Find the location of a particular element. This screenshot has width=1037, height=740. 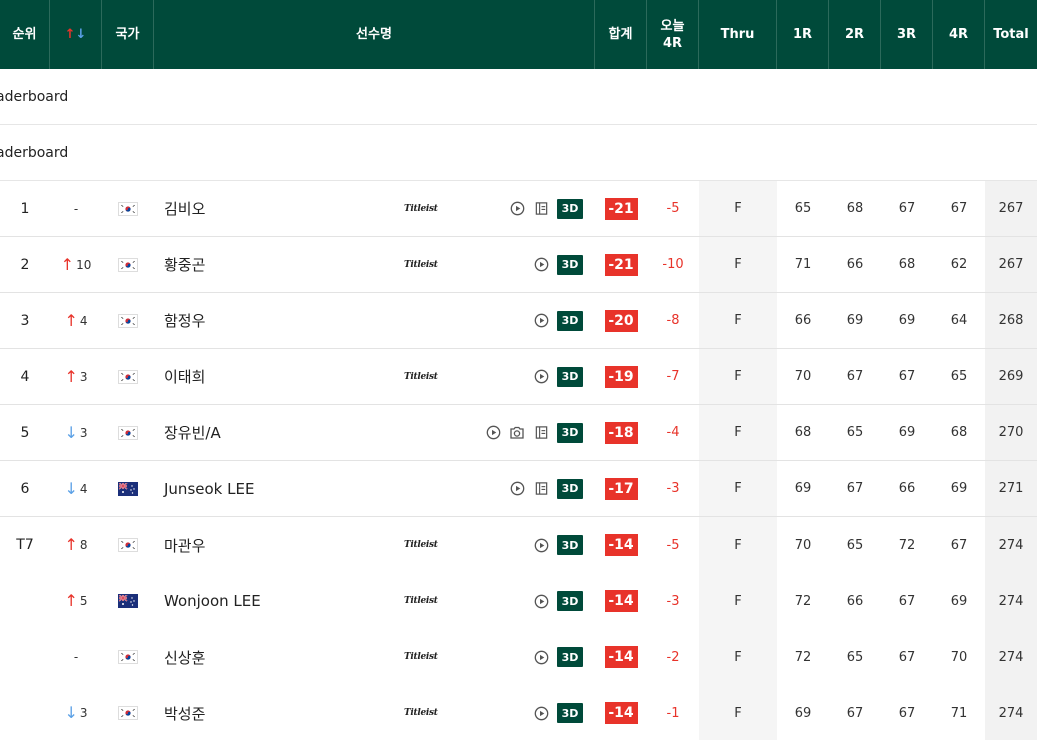

movement-value: 10 is located at coordinates (84, 264).